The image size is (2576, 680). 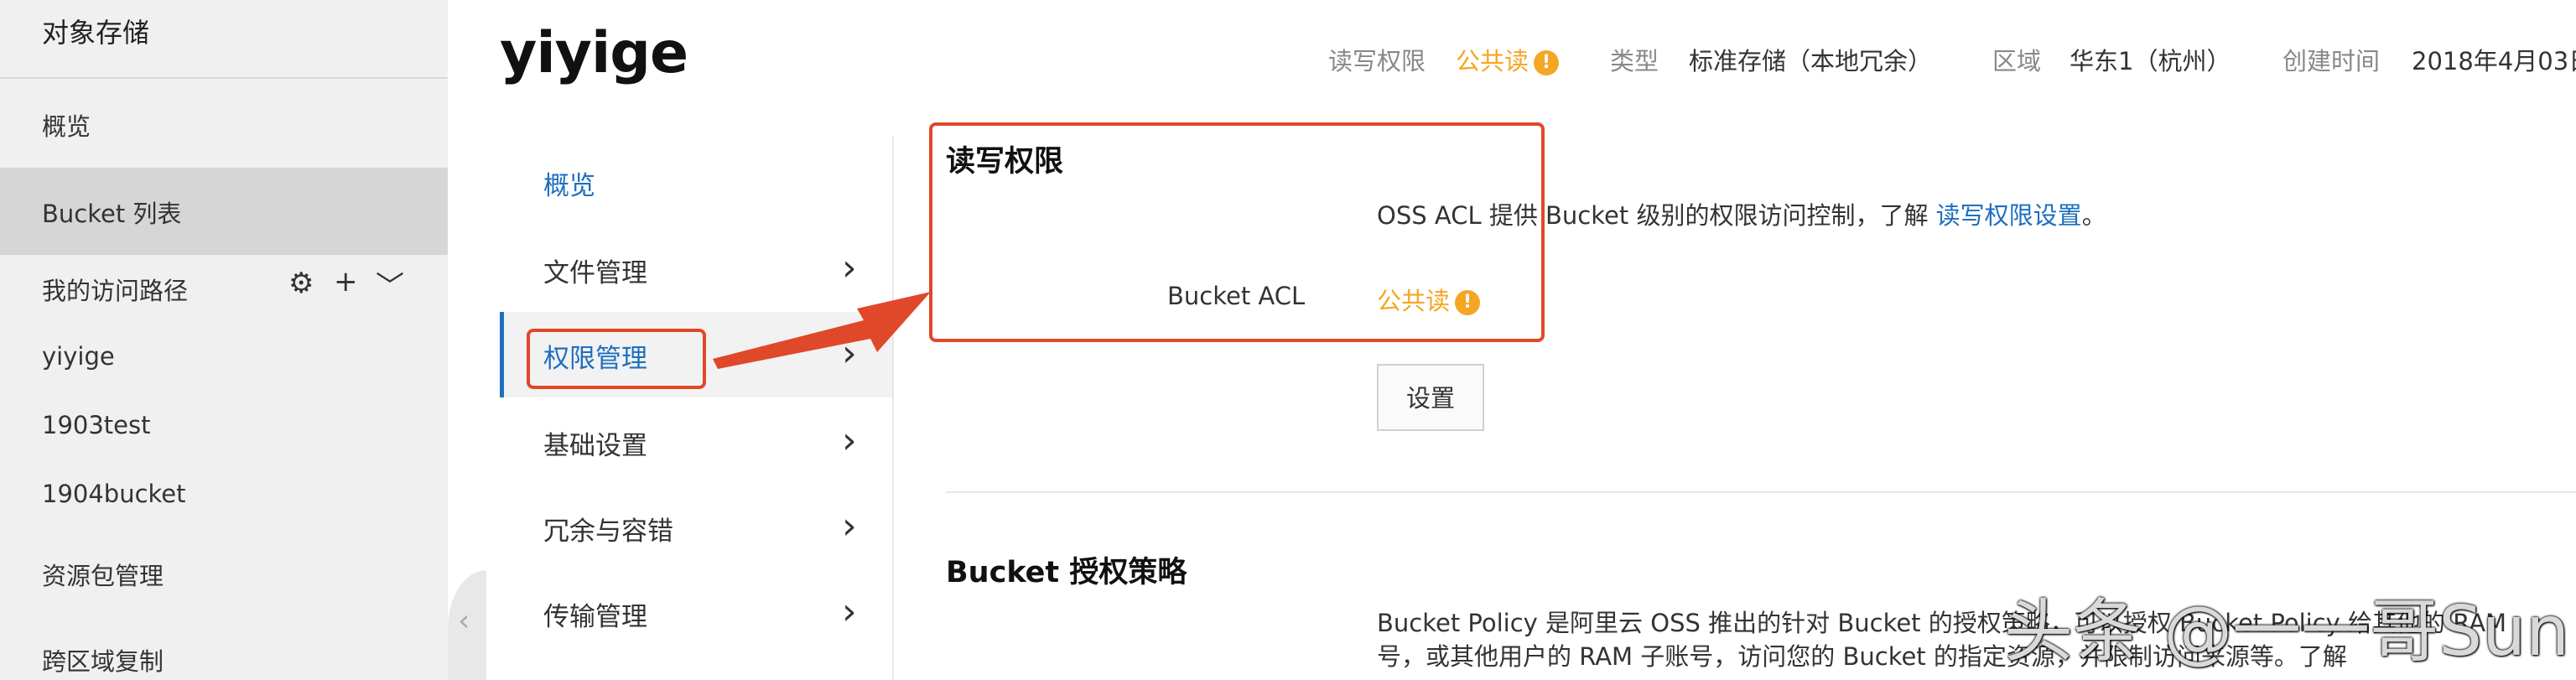 I want to click on acl-value: 公共读!, so click(x=1508, y=60).